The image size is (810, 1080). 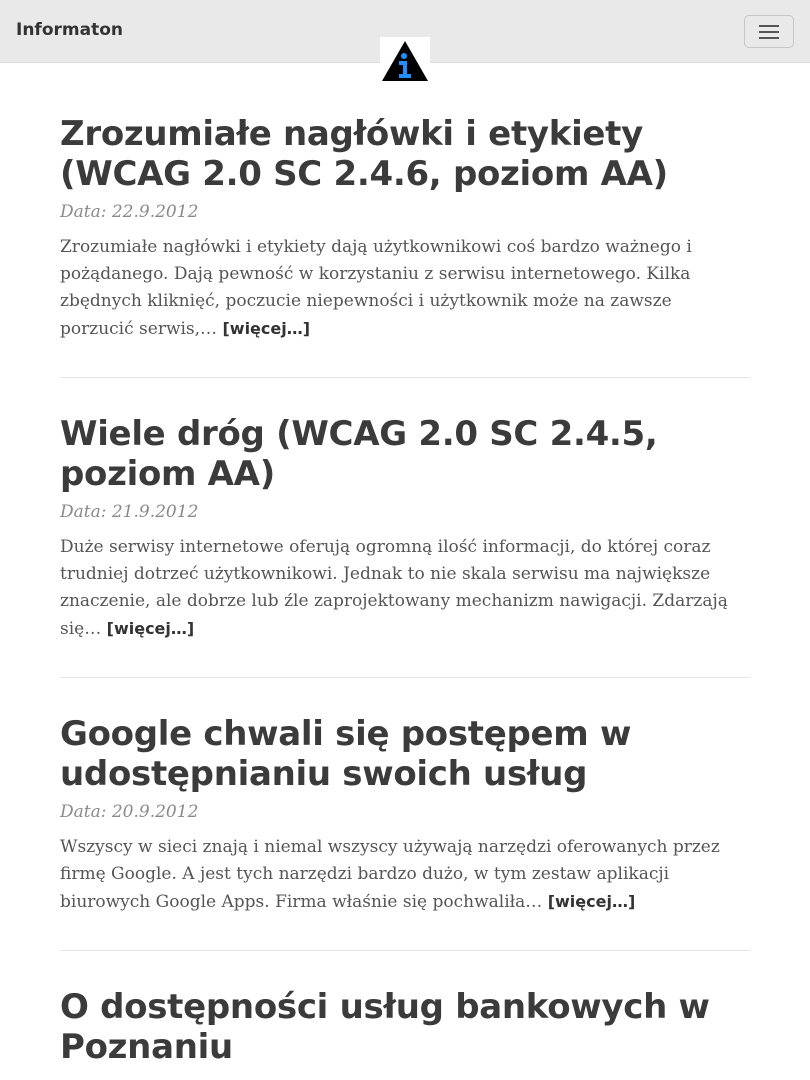 I want to click on post-title: O dostępności usług bankowych w Poznaniu, so click(x=405, y=1027).